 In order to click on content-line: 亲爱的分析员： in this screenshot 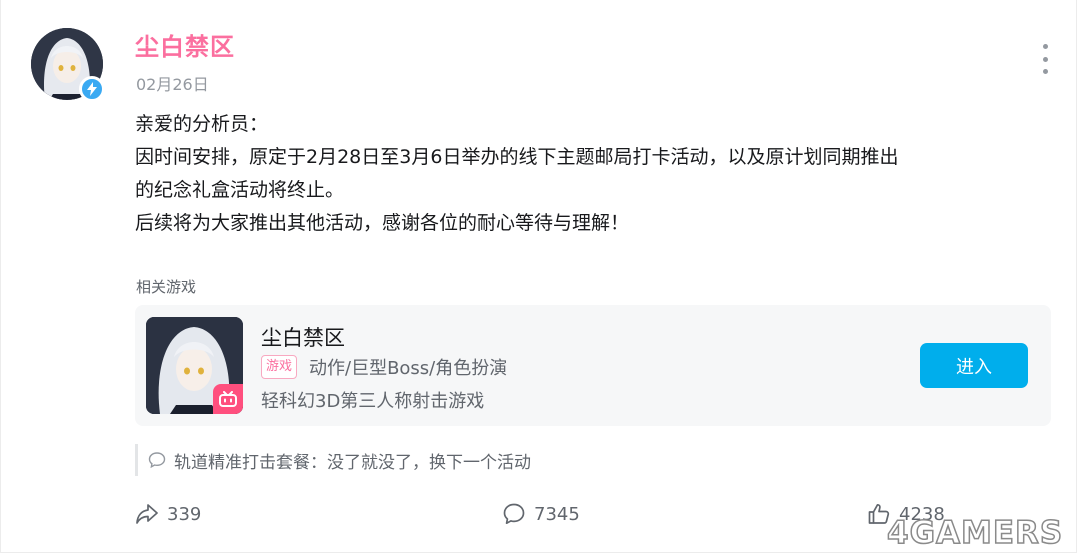, I will do `click(202, 124)`.